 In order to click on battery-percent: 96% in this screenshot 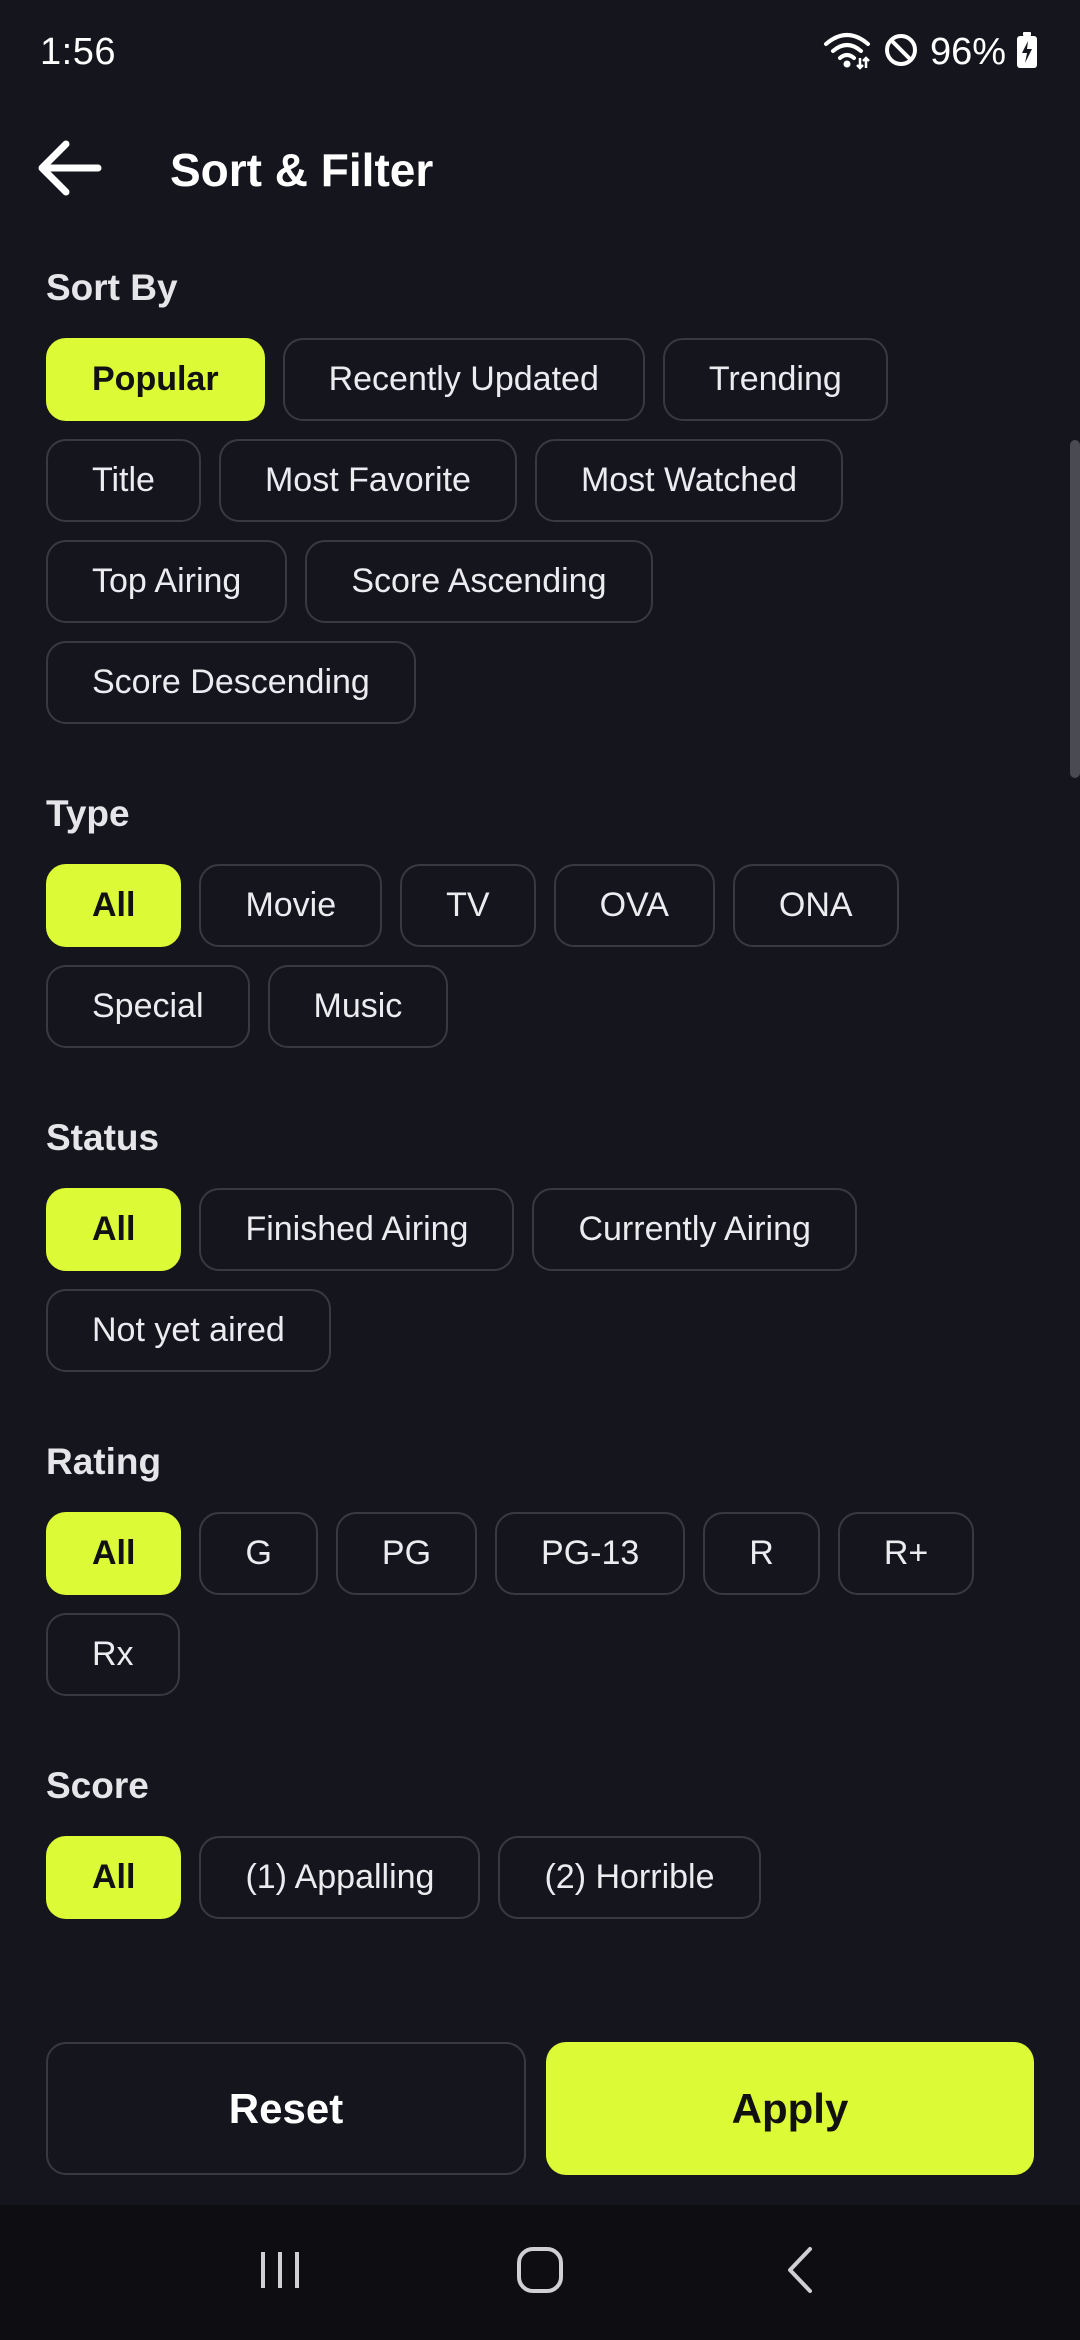, I will do `click(967, 52)`.